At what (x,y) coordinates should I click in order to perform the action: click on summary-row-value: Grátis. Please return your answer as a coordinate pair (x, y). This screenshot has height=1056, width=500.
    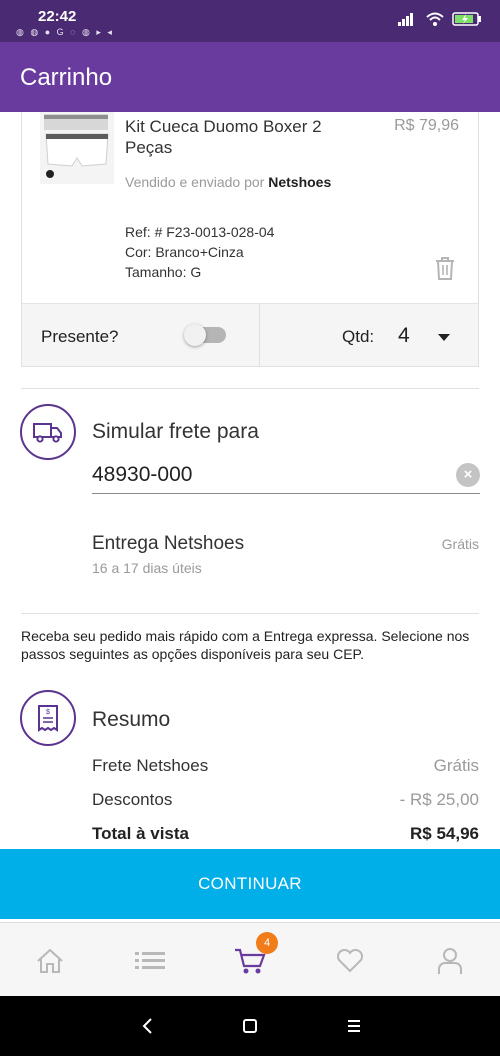
    Looking at the image, I should click on (456, 765).